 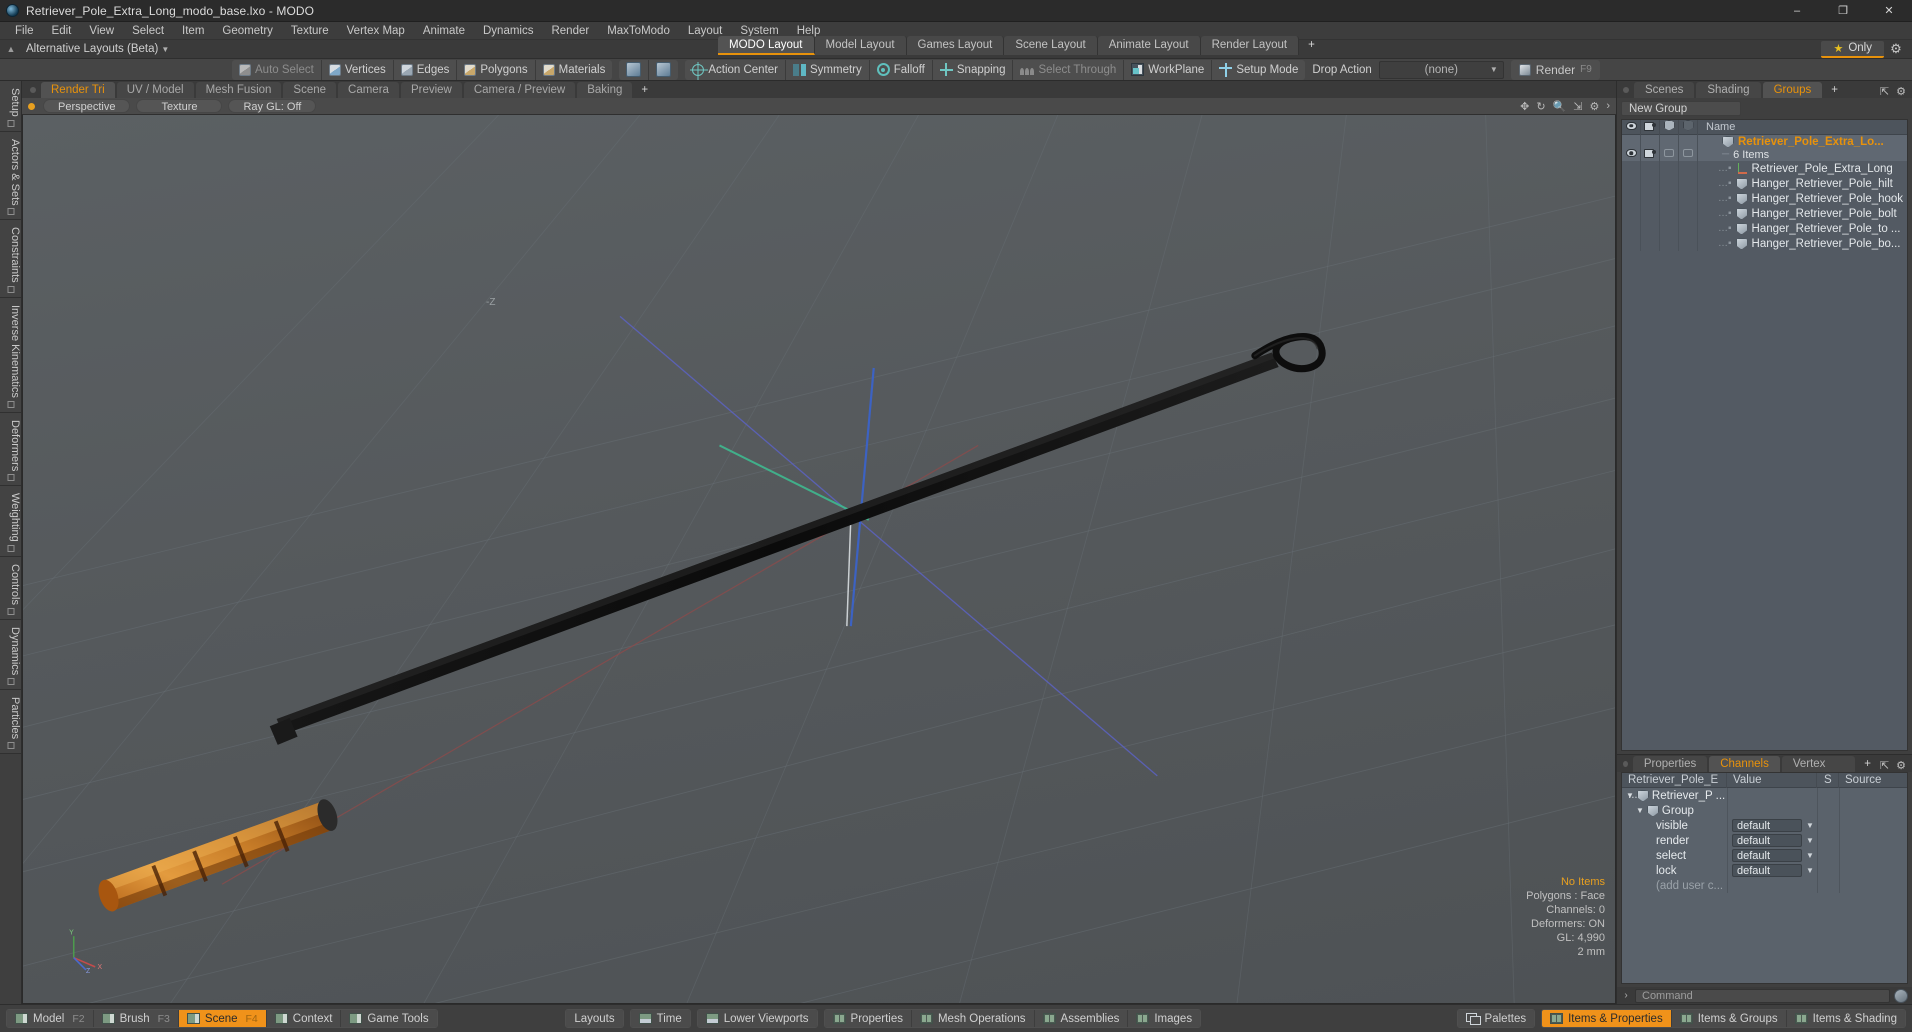 What do you see at coordinates (1250, 45) in the screenshot?
I see `tab-render-layout: Render Layout` at bounding box center [1250, 45].